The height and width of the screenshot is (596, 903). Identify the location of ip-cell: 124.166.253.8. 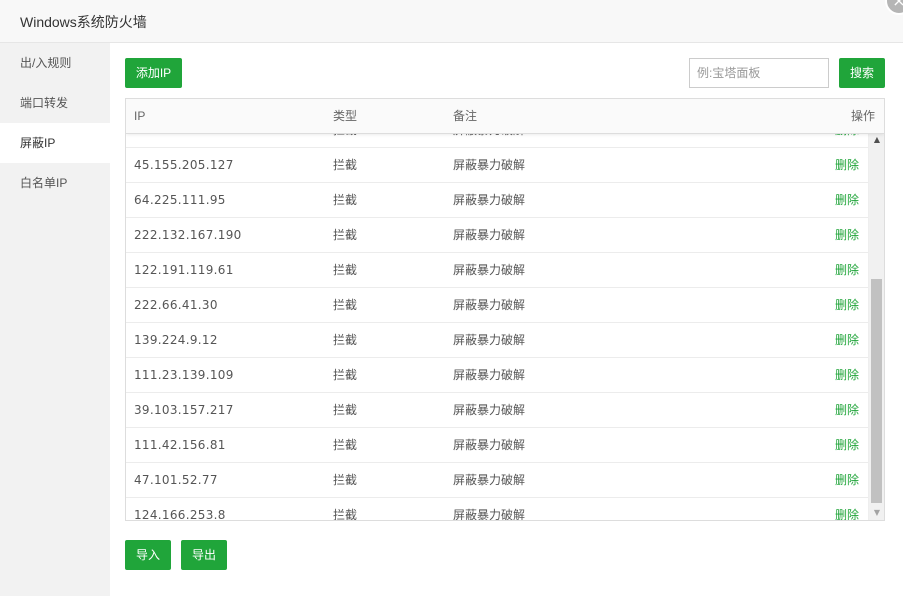
(180, 514).